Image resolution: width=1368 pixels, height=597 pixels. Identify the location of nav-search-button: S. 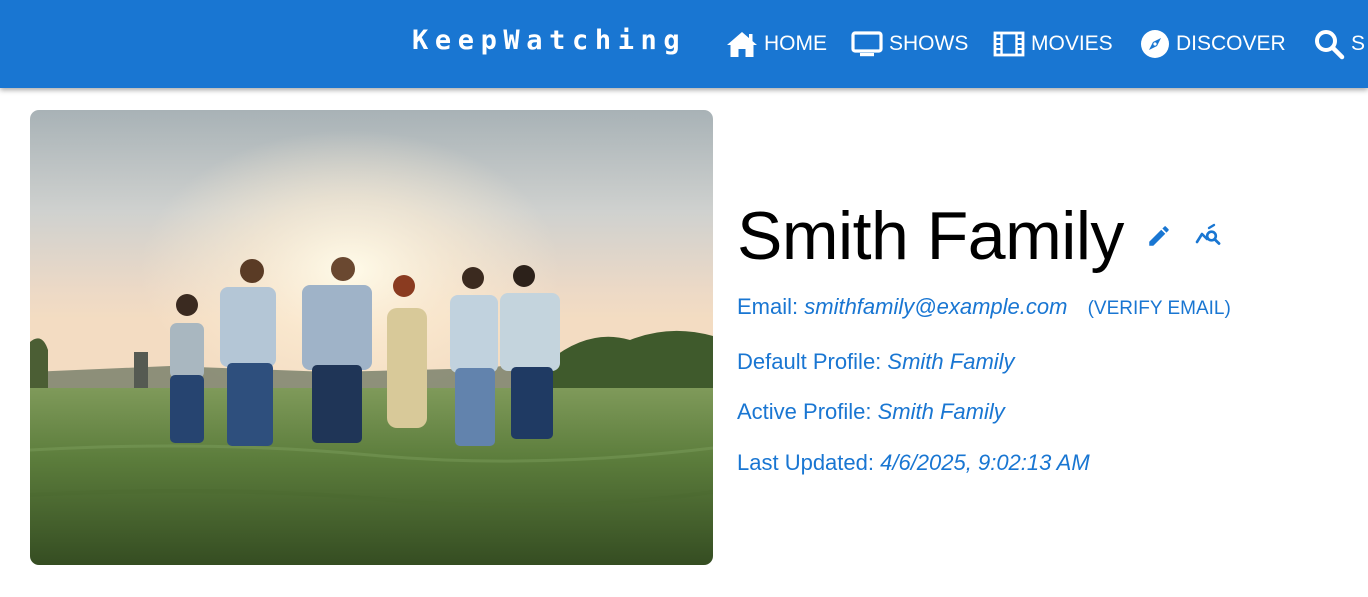
(1339, 44).